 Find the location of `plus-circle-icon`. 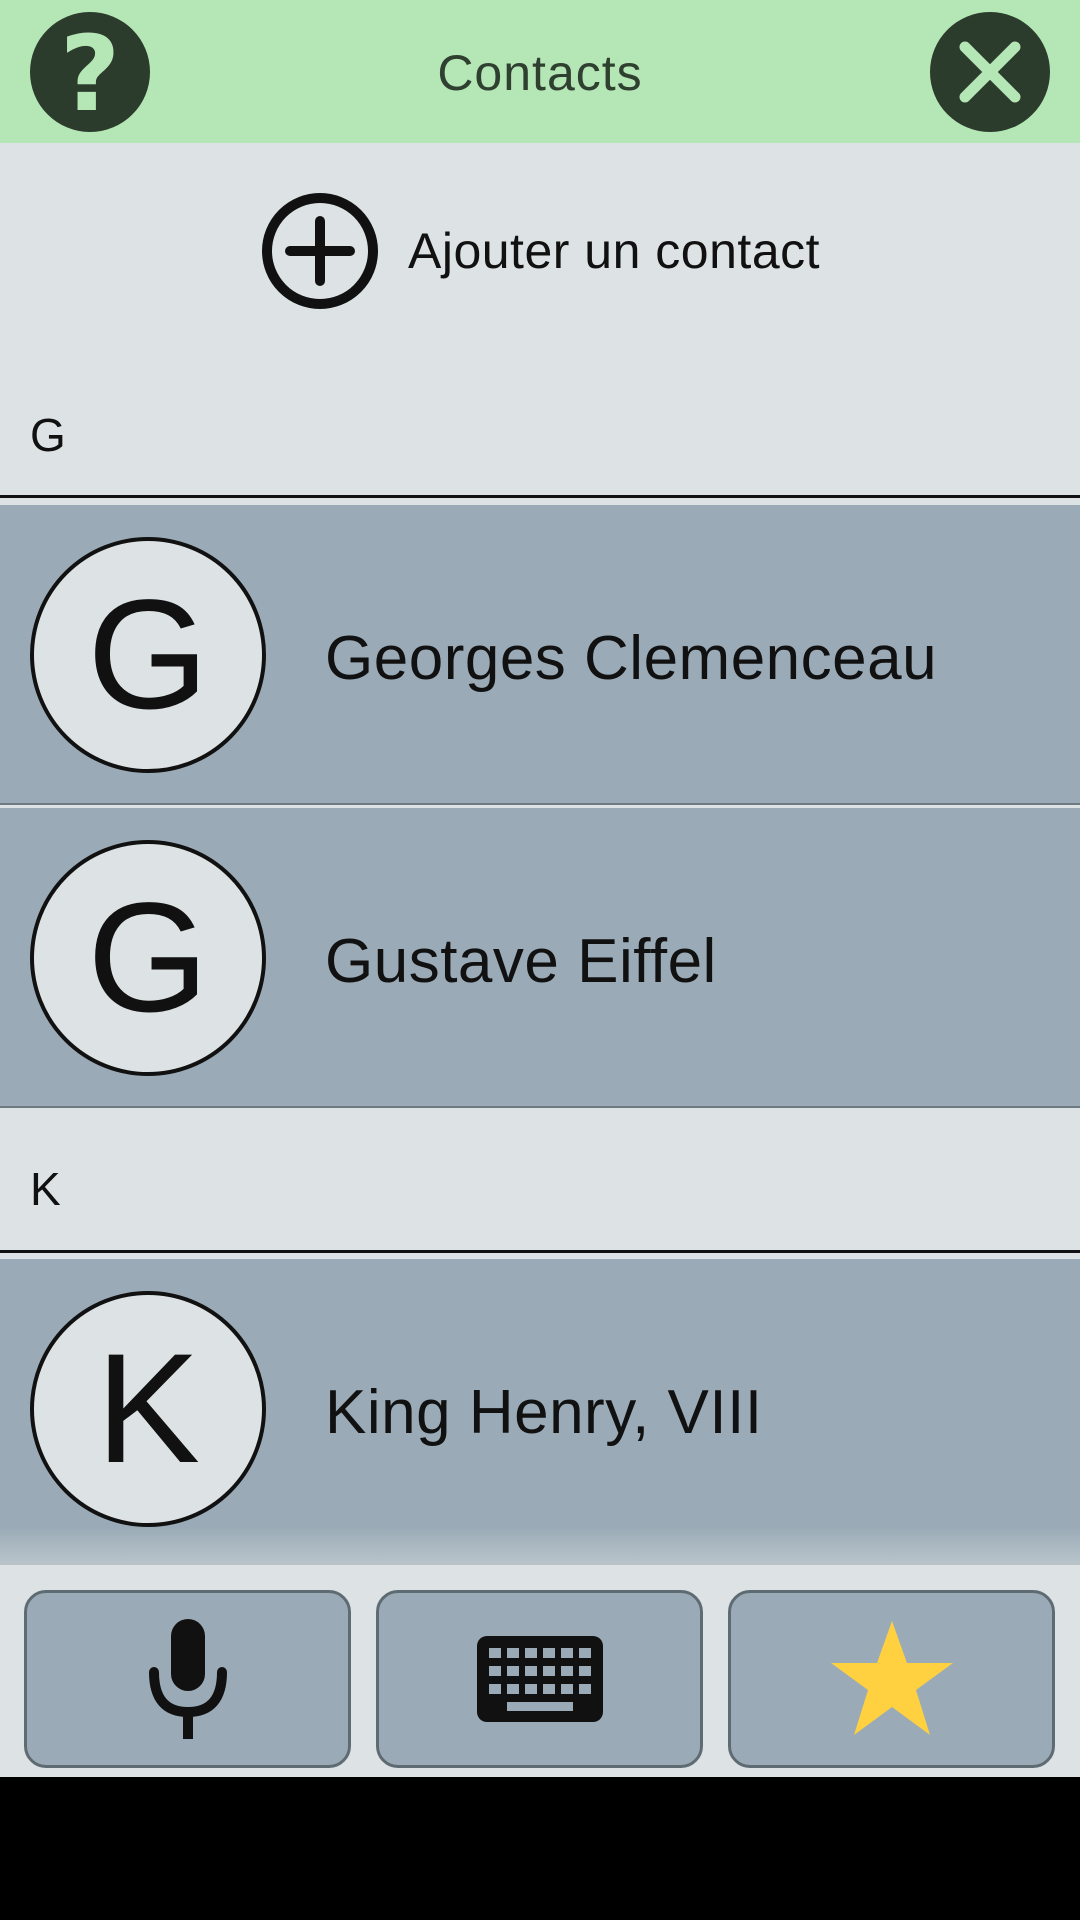

plus-circle-icon is located at coordinates (319, 250).